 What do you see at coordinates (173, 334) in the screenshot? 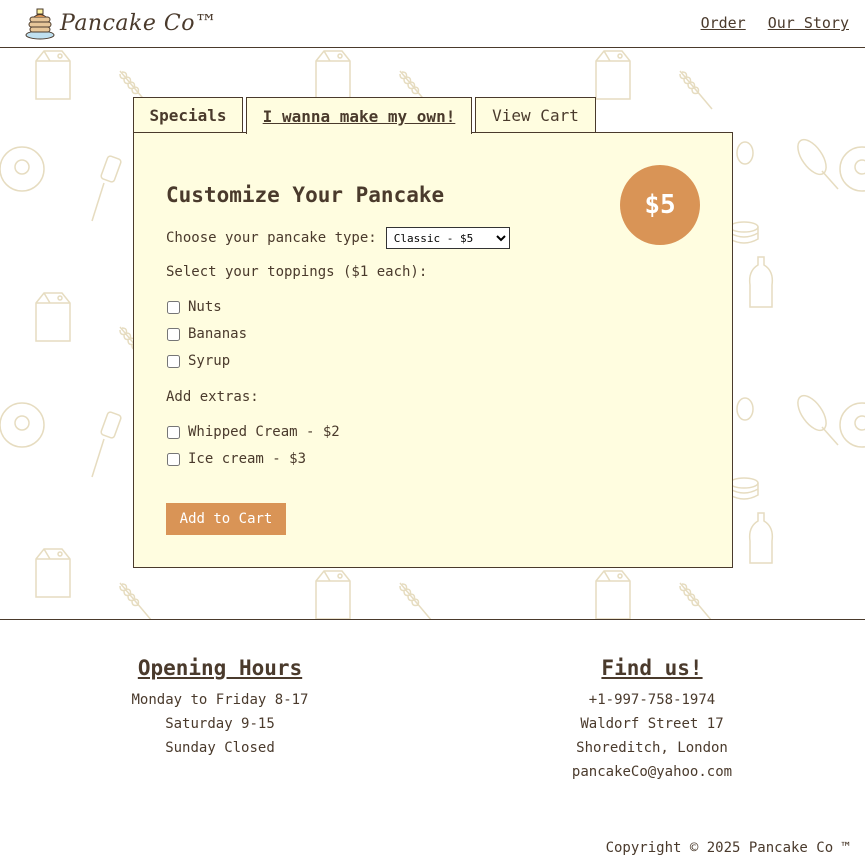
I see `topping-bananas-checkbox` at bounding box center [173, 334].